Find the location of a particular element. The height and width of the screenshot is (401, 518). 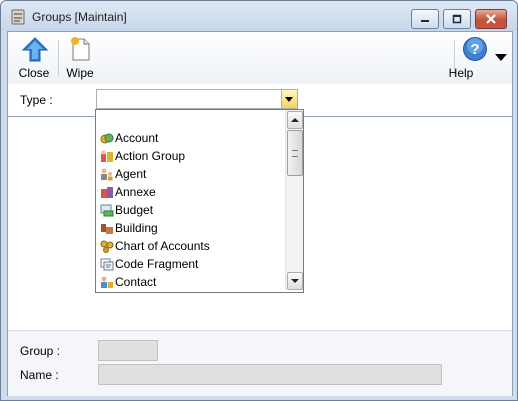

dropdown-item-budget: Budget is located at coordinates (191, 210).